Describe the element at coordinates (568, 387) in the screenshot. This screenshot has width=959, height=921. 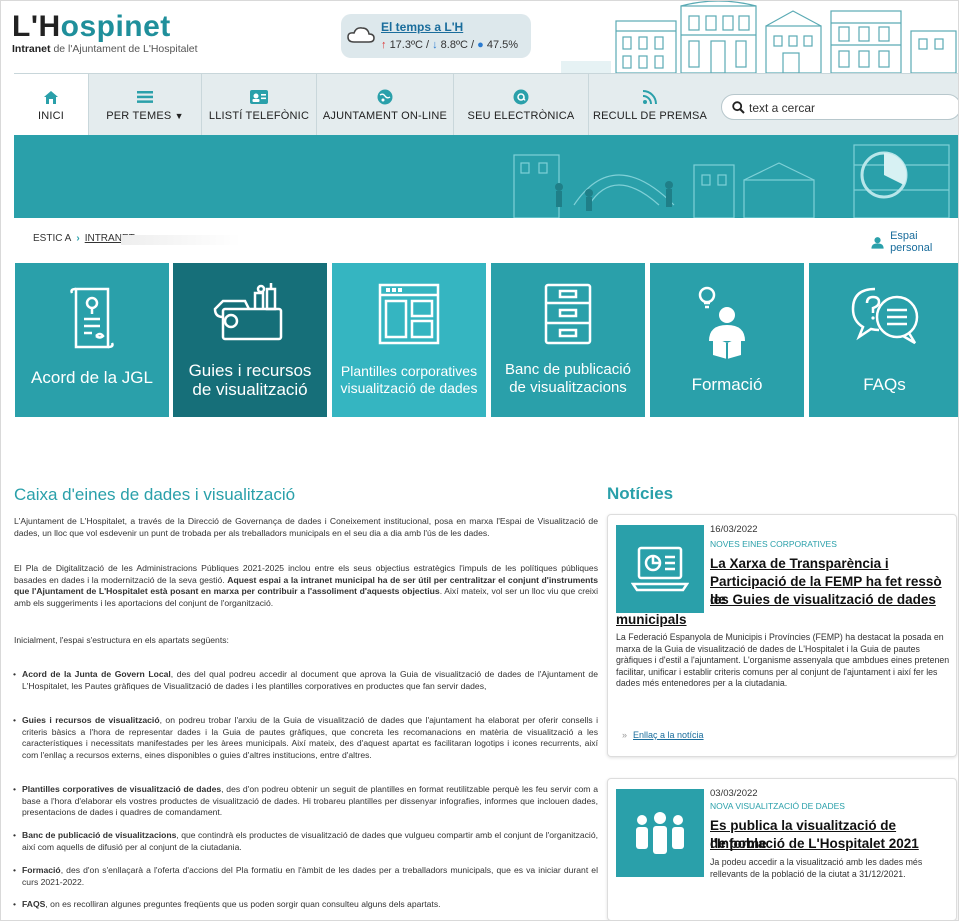
I see `tile-label-l2: de visualitzacions` at that location.